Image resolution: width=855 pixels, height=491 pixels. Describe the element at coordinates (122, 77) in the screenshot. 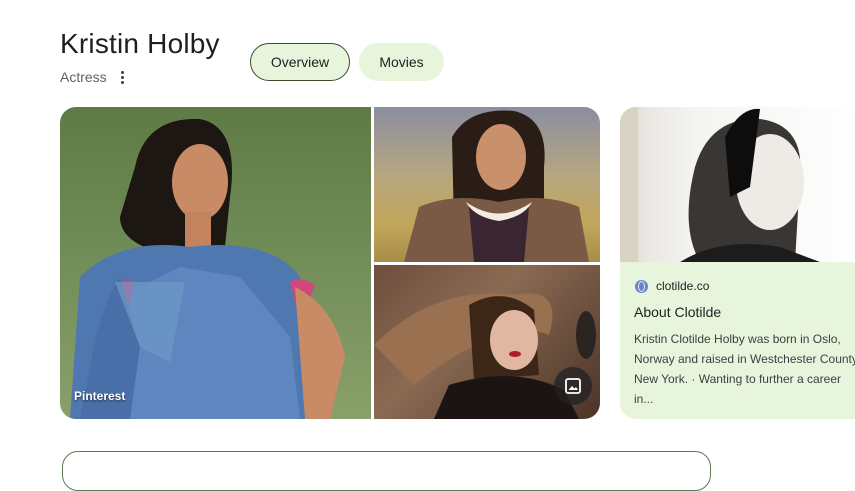

I see `more-vert-icon` at that location.